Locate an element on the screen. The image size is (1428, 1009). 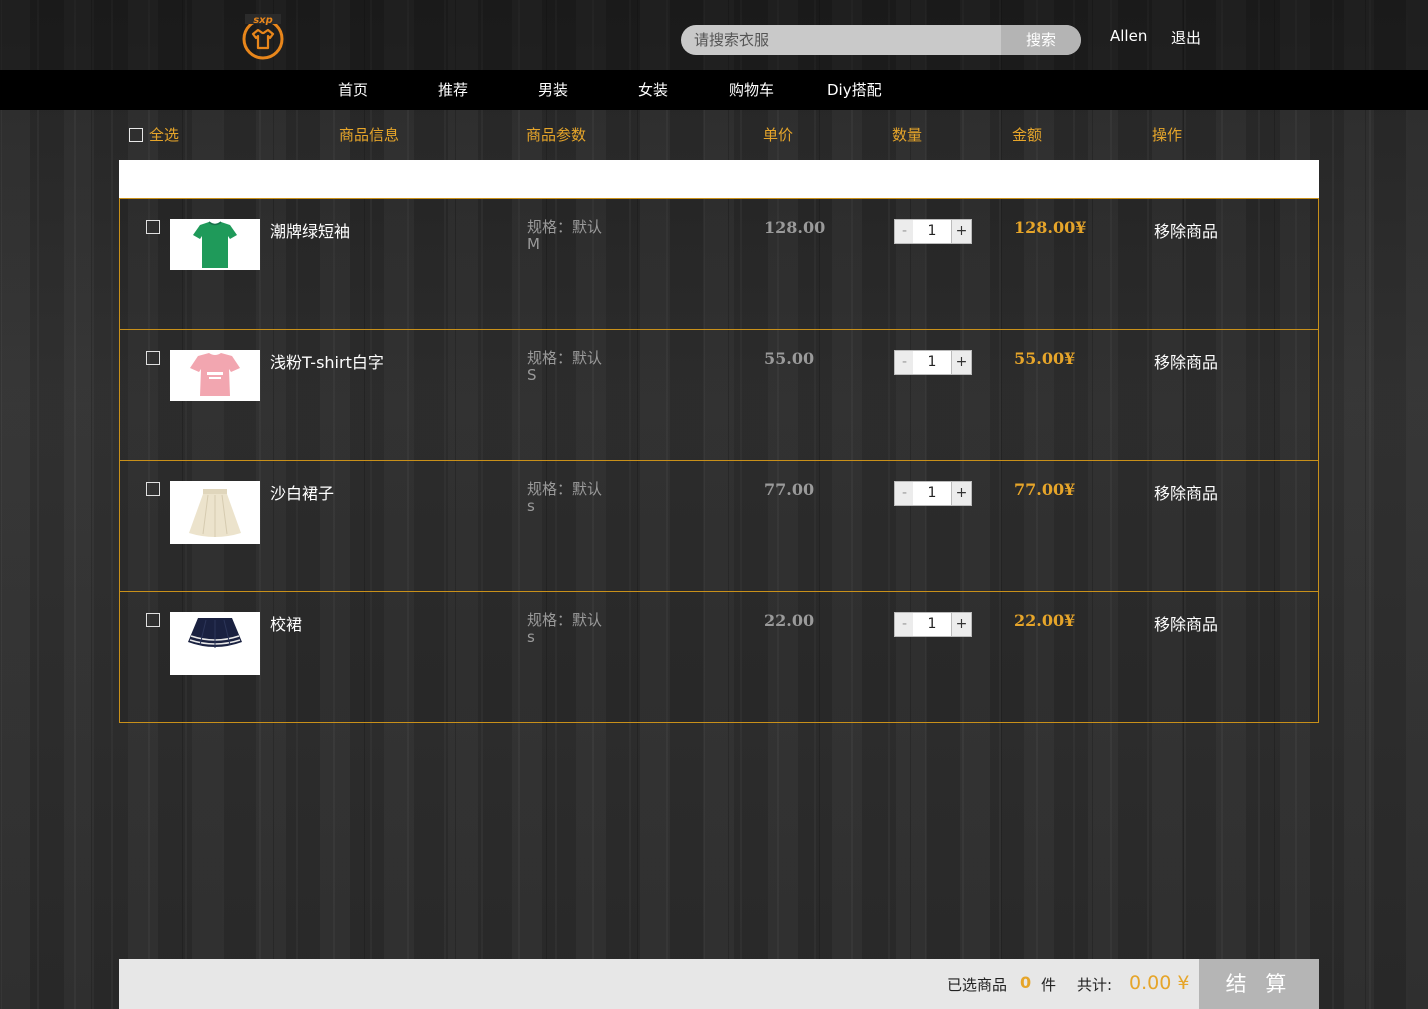
logout-link: 退出 is located at coordinates (1186, 37).